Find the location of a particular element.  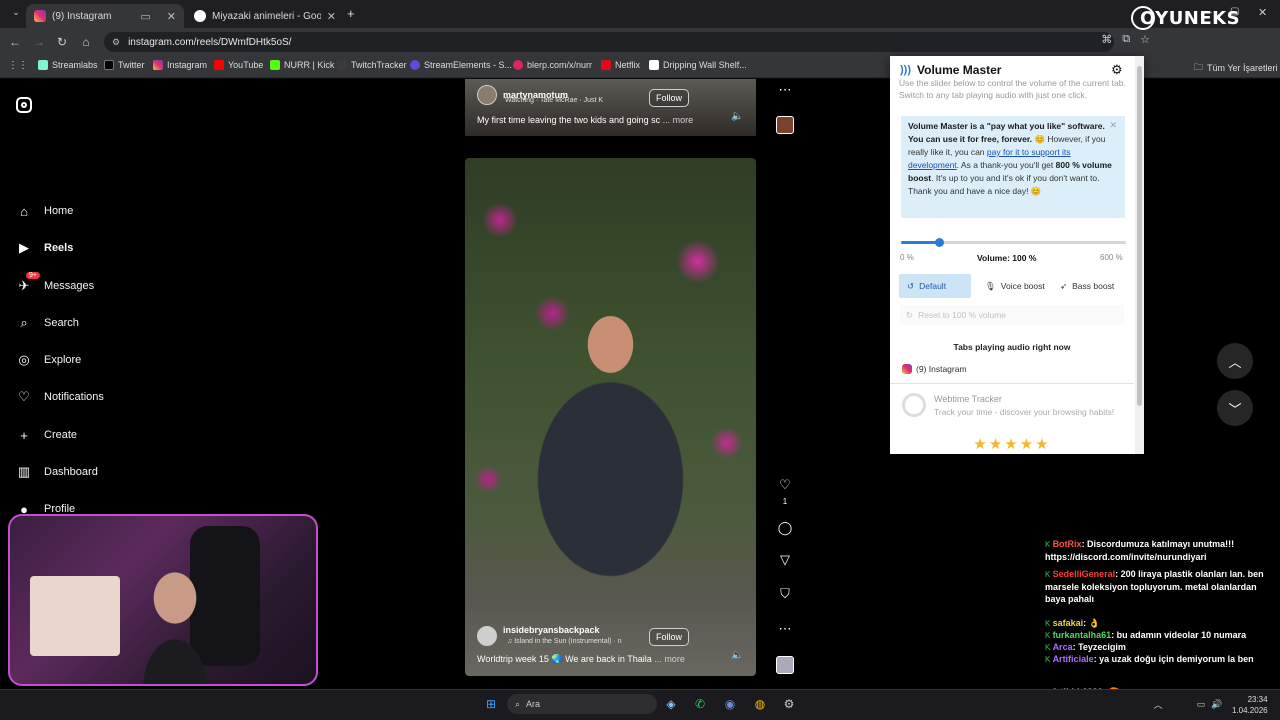

bookmark-streamlabs: Streamlabs is located at coordinates (68, 65).